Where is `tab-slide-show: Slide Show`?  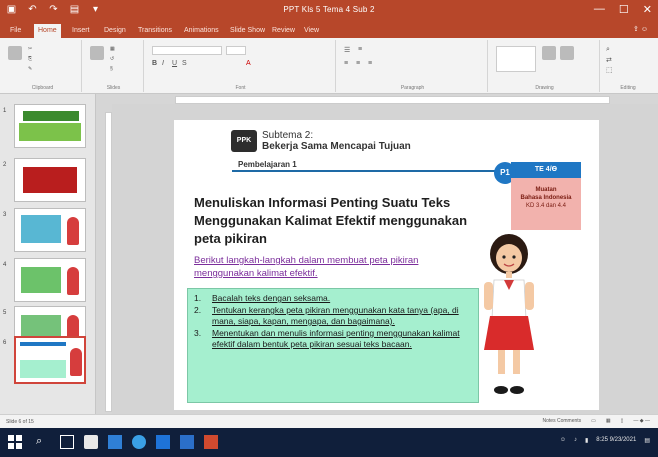
tab-slide-show: Slide Show is located at coordinates (247, 31).